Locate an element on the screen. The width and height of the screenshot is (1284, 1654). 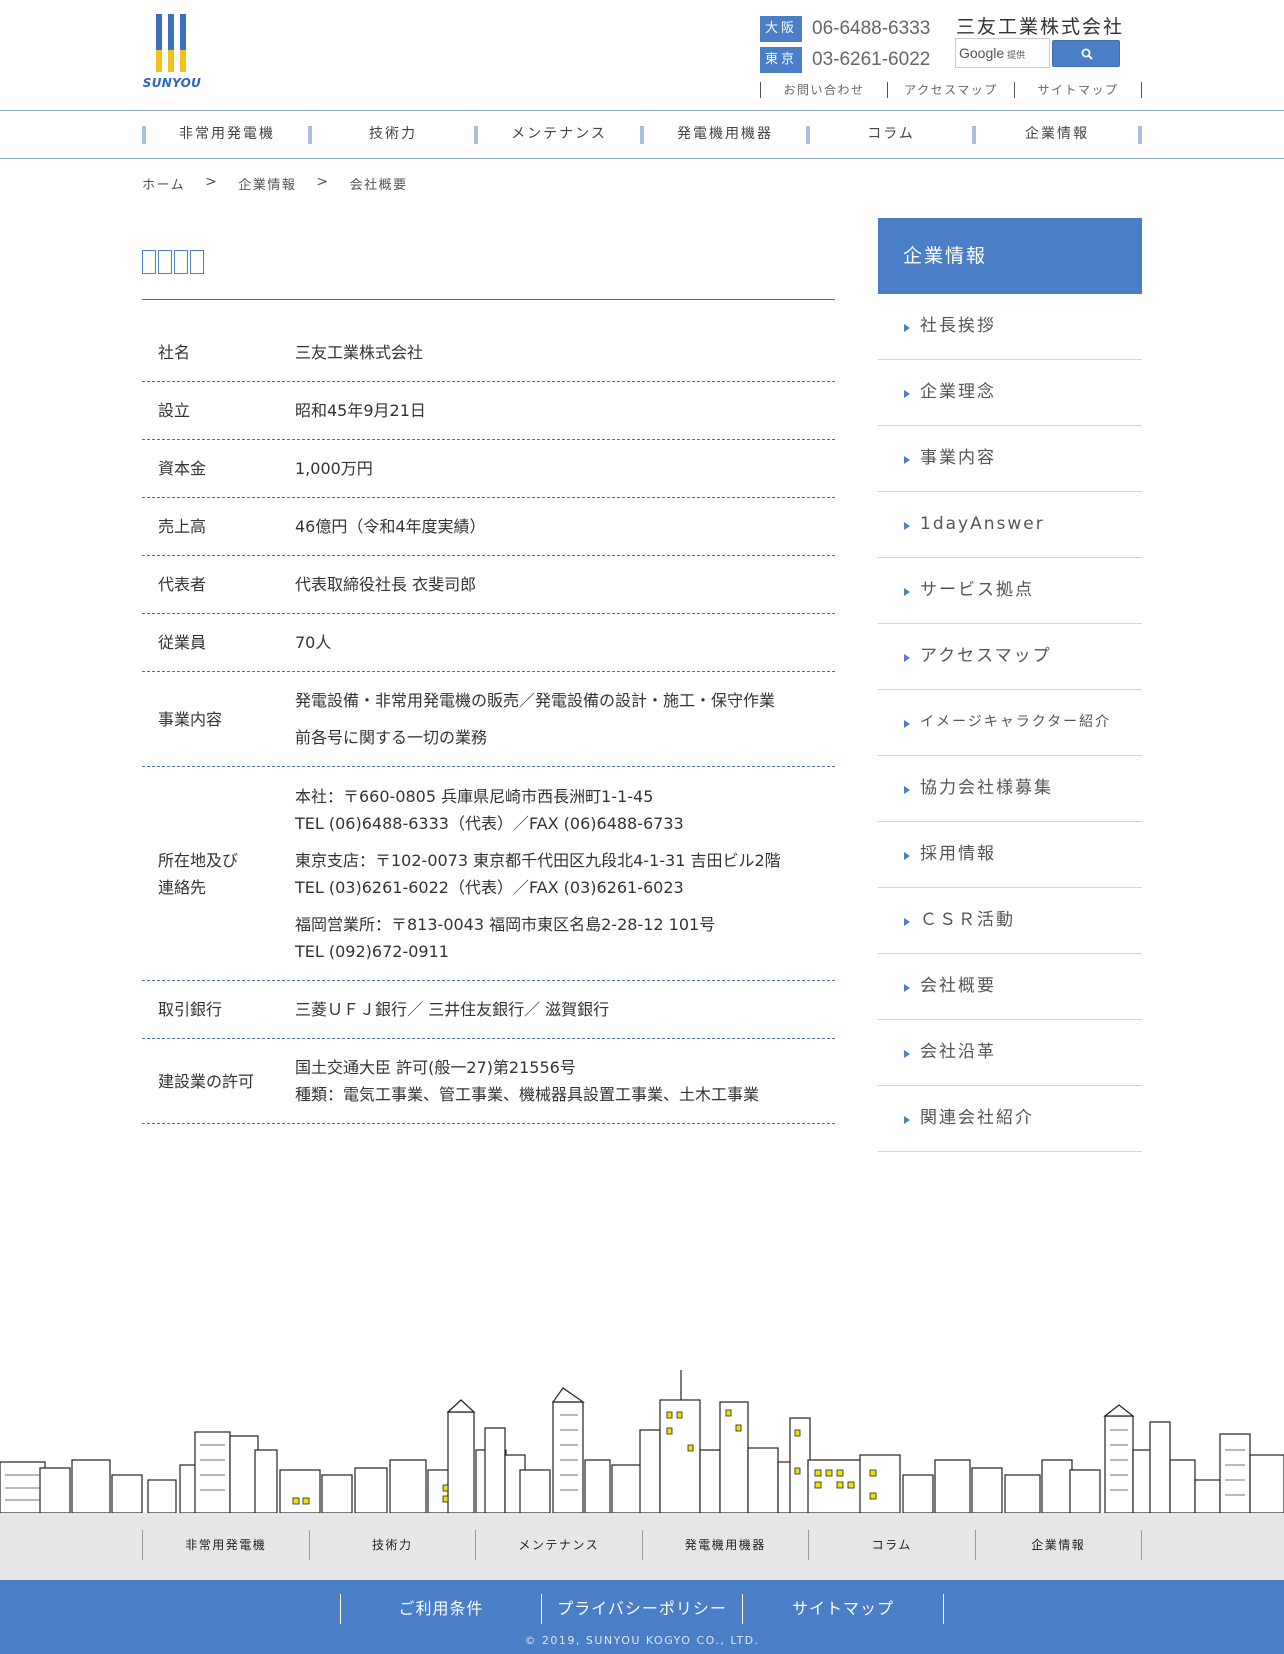
footer-nav: 非常用発電機 技術力 メンテナンス 発電機用機器 コラム 企業情報 is located at coordinates (642, 1546).